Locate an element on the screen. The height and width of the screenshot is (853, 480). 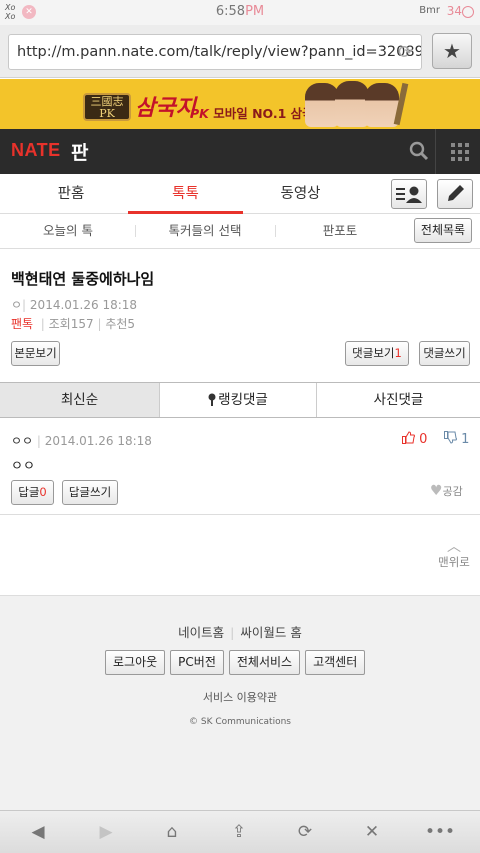
reload-icon: ⟳ is located at coordinates (405, 52).